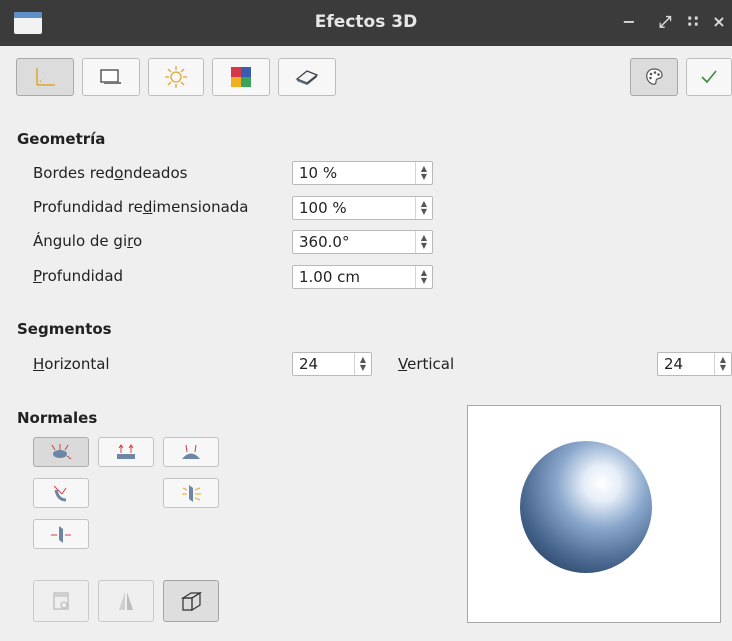 The width and height of the screenshot is (732, 641). Describe the element at coordinates (693, 21) in the screenshot. I see `pin-button: ∷` at that location.